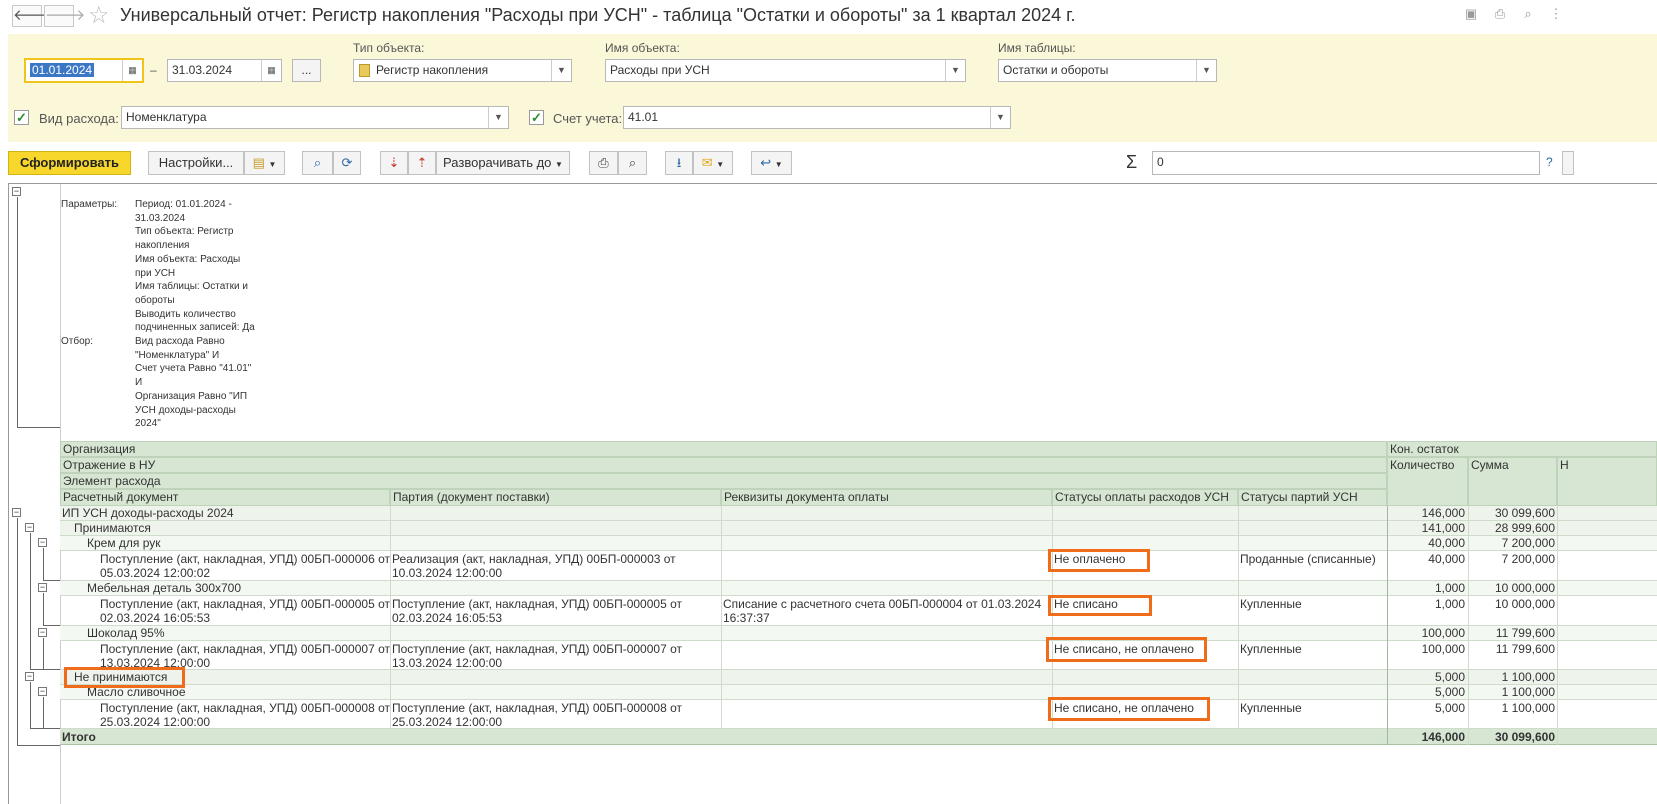  I want to click on furniture-qty: 1,000, so click(1449, 588).